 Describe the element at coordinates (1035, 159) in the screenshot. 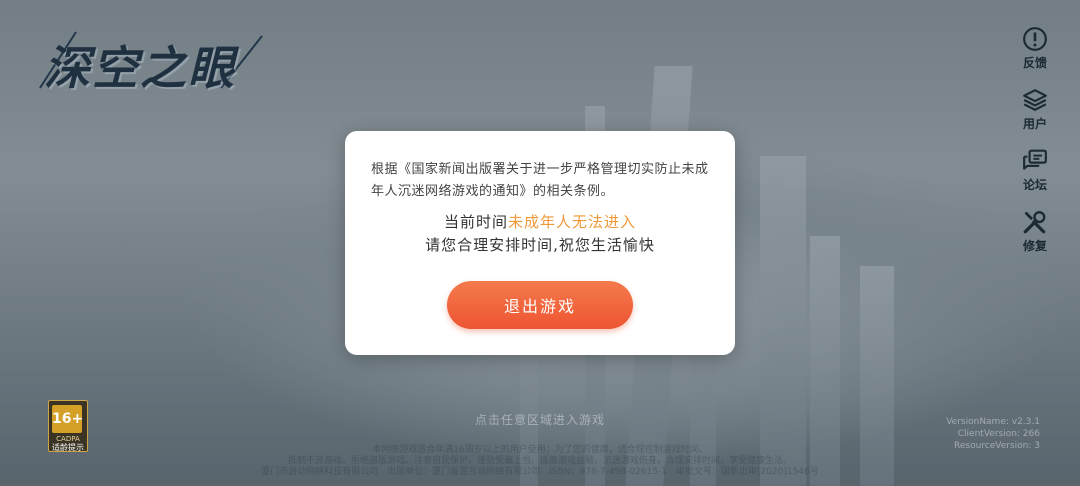

I see `chat-bubbles-icon` at that location.